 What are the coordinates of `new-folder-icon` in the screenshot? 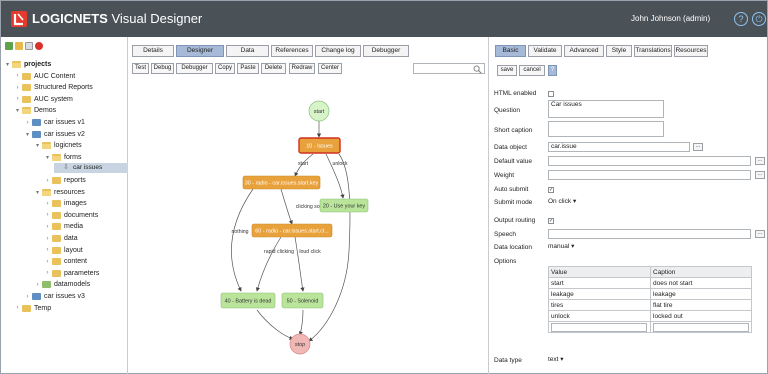 It's located at (19, 46).